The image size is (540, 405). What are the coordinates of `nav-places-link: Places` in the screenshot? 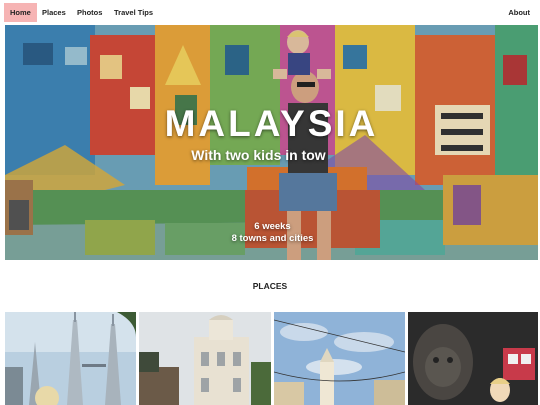 It's located at (54, 12).